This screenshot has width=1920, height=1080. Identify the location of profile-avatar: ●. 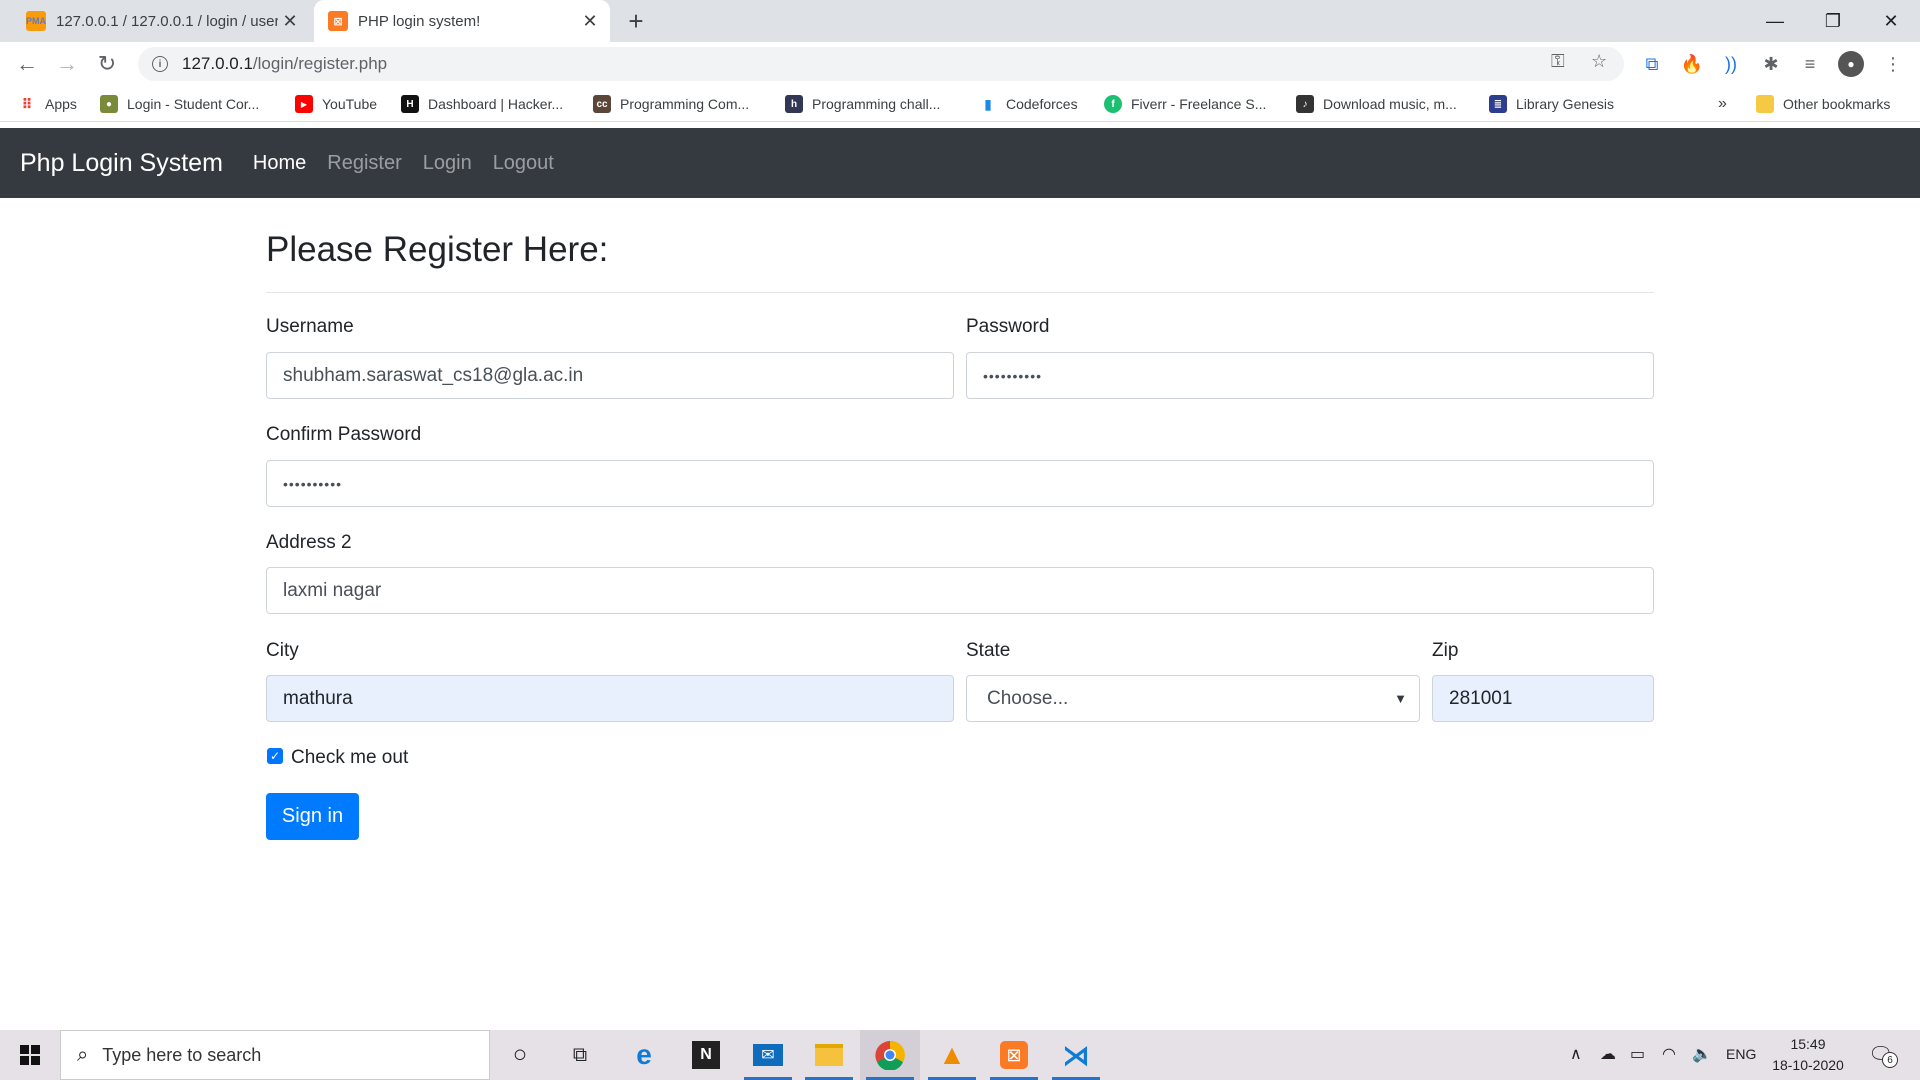
(1851, 64).